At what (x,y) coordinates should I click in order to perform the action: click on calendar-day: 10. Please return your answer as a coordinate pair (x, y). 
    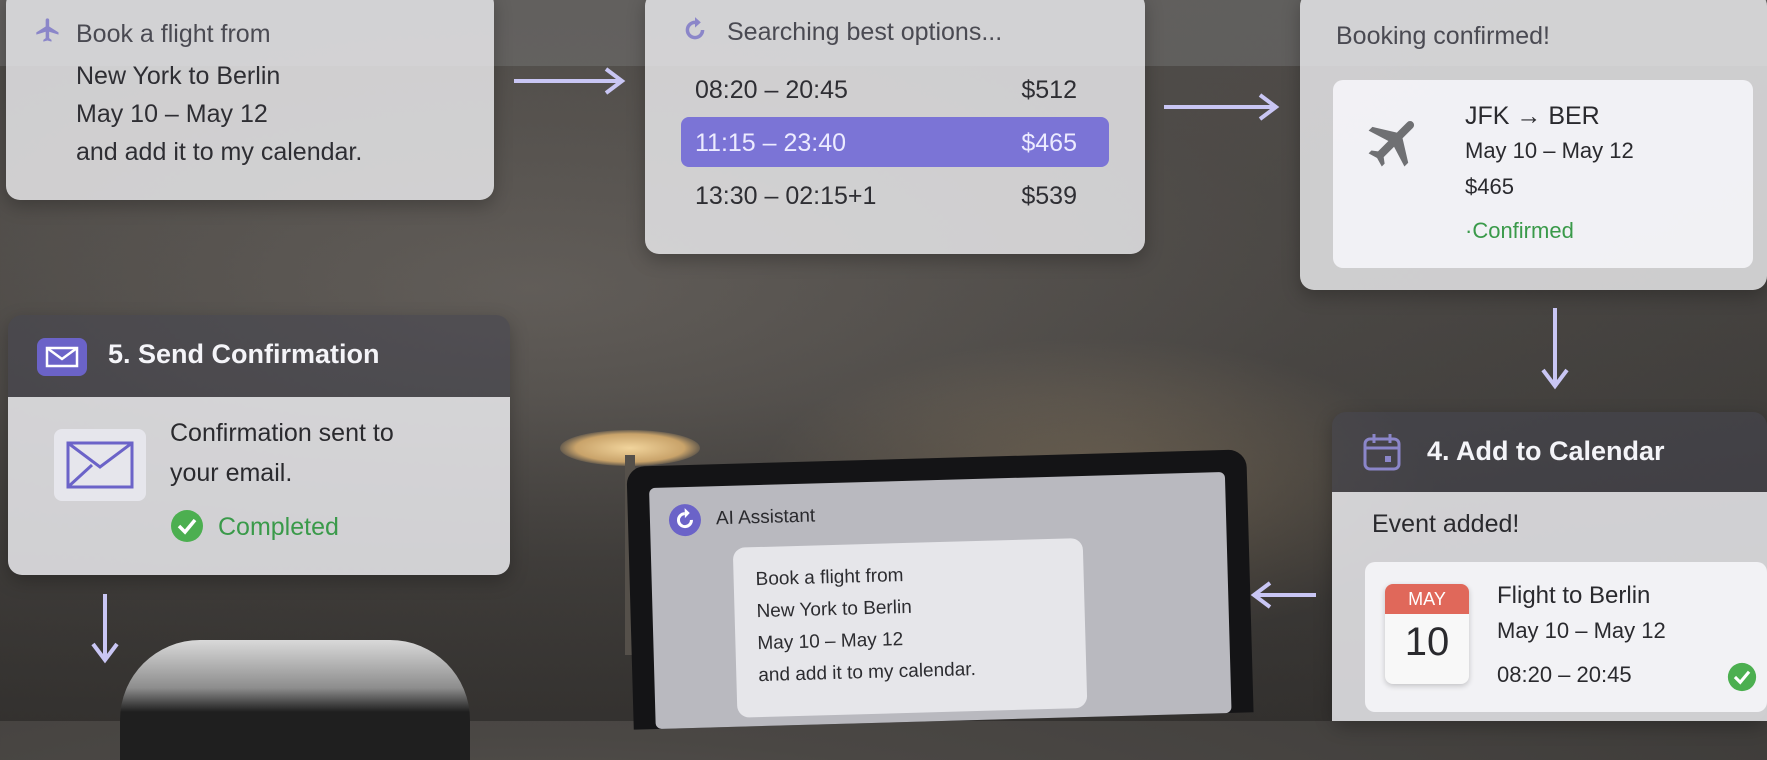
    Looking at the image, I should click on (1427, 642).